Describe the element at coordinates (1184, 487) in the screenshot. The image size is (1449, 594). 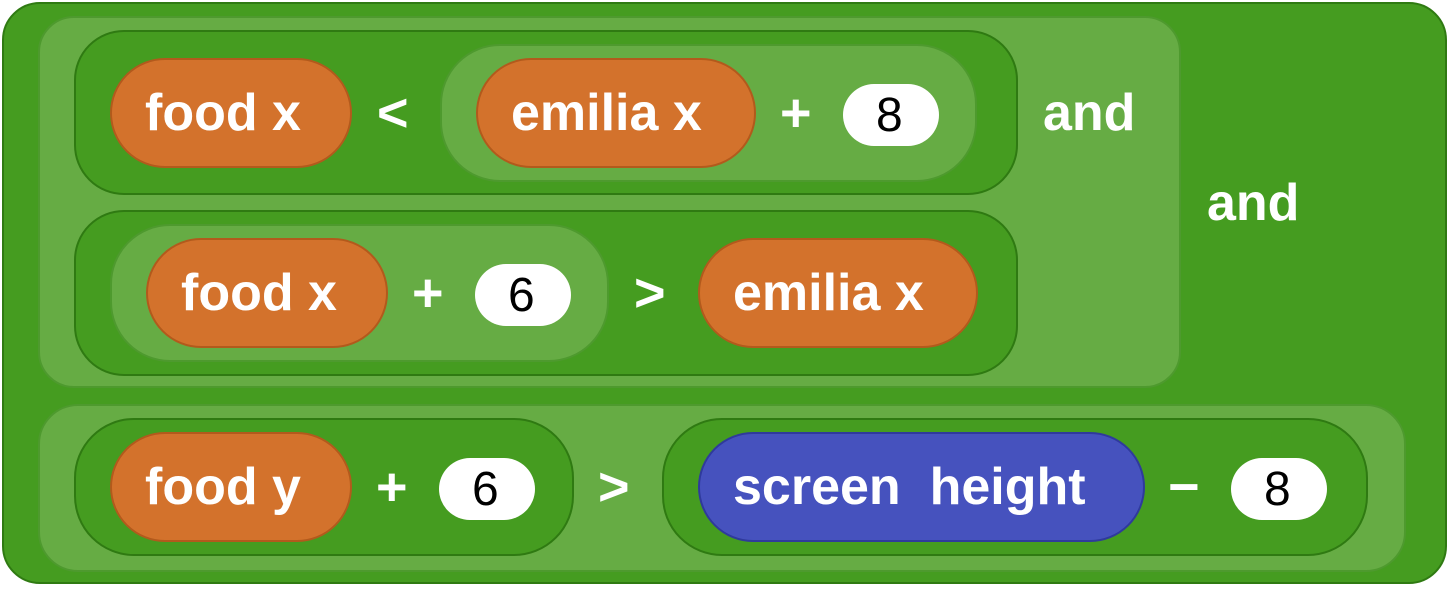
I see `minus-symbol: −` at that location.